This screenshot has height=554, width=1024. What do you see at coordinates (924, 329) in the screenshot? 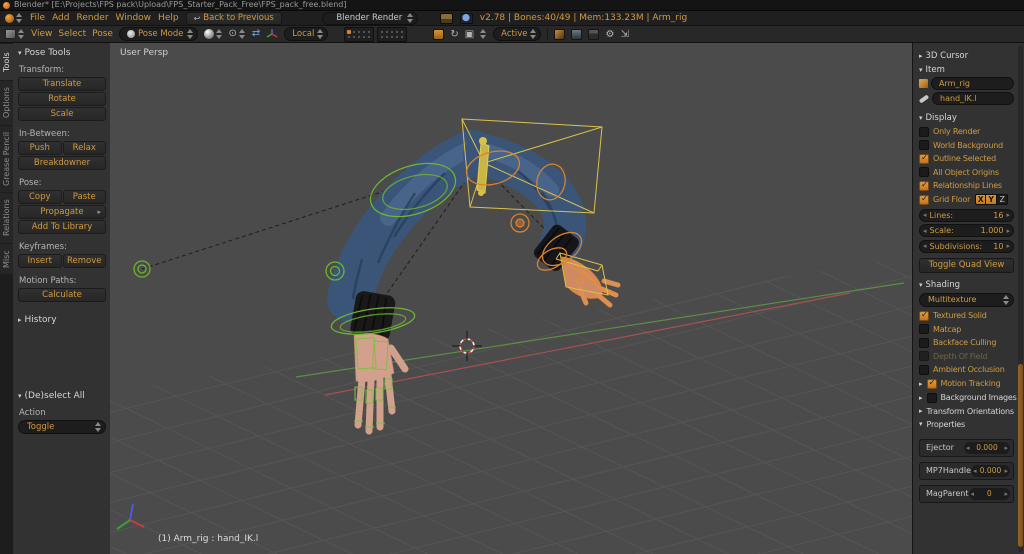
I see `matcap-checkbox` at bounding box center [924, 329].